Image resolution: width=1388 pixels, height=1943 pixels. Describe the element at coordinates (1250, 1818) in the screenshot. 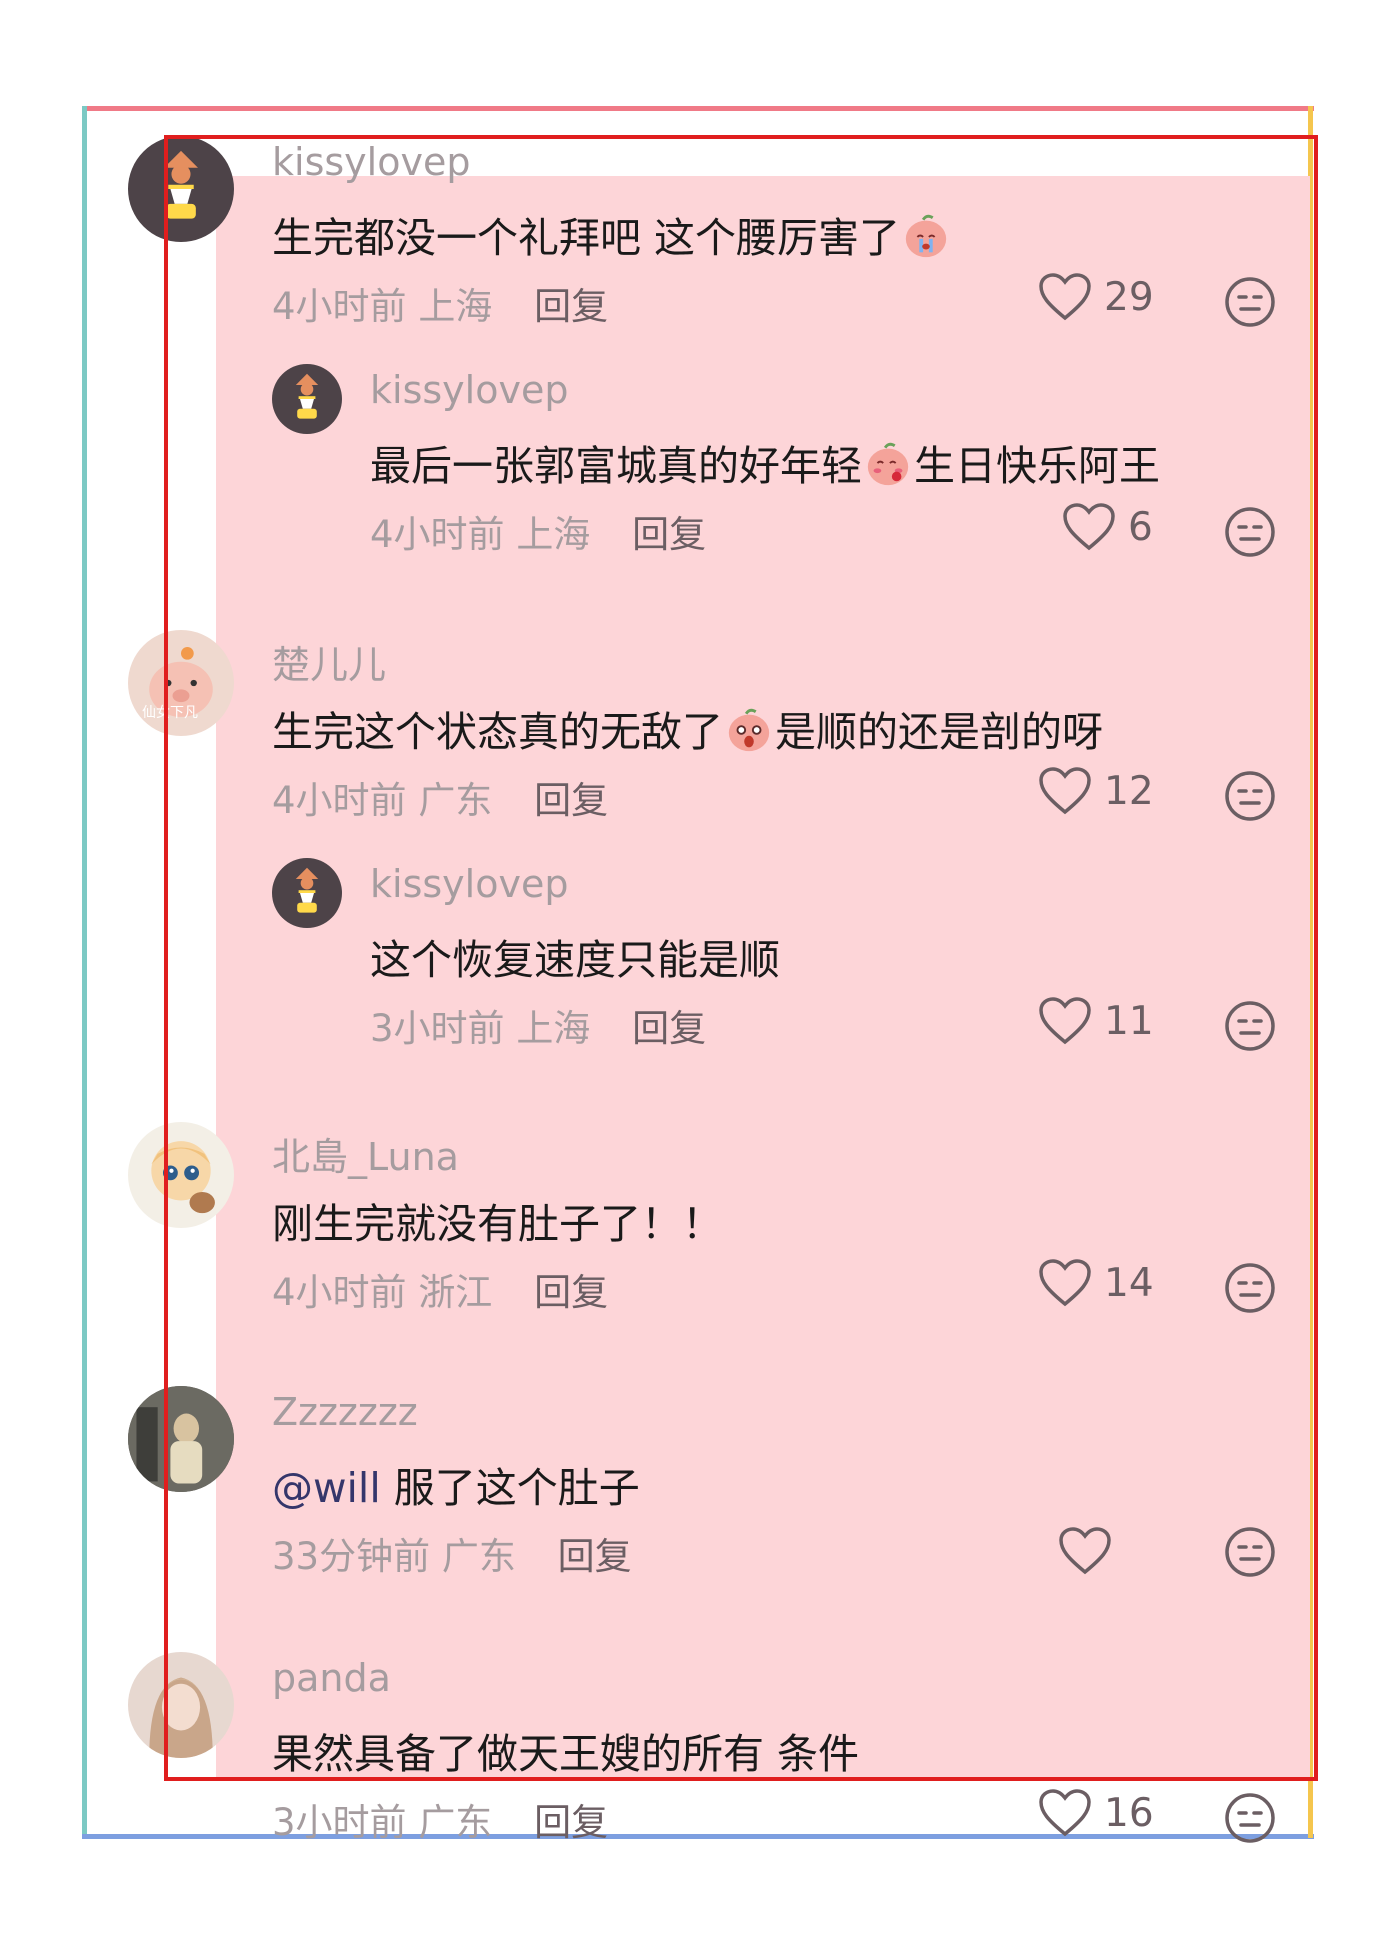

I see `dislike-face-icon` at that location.